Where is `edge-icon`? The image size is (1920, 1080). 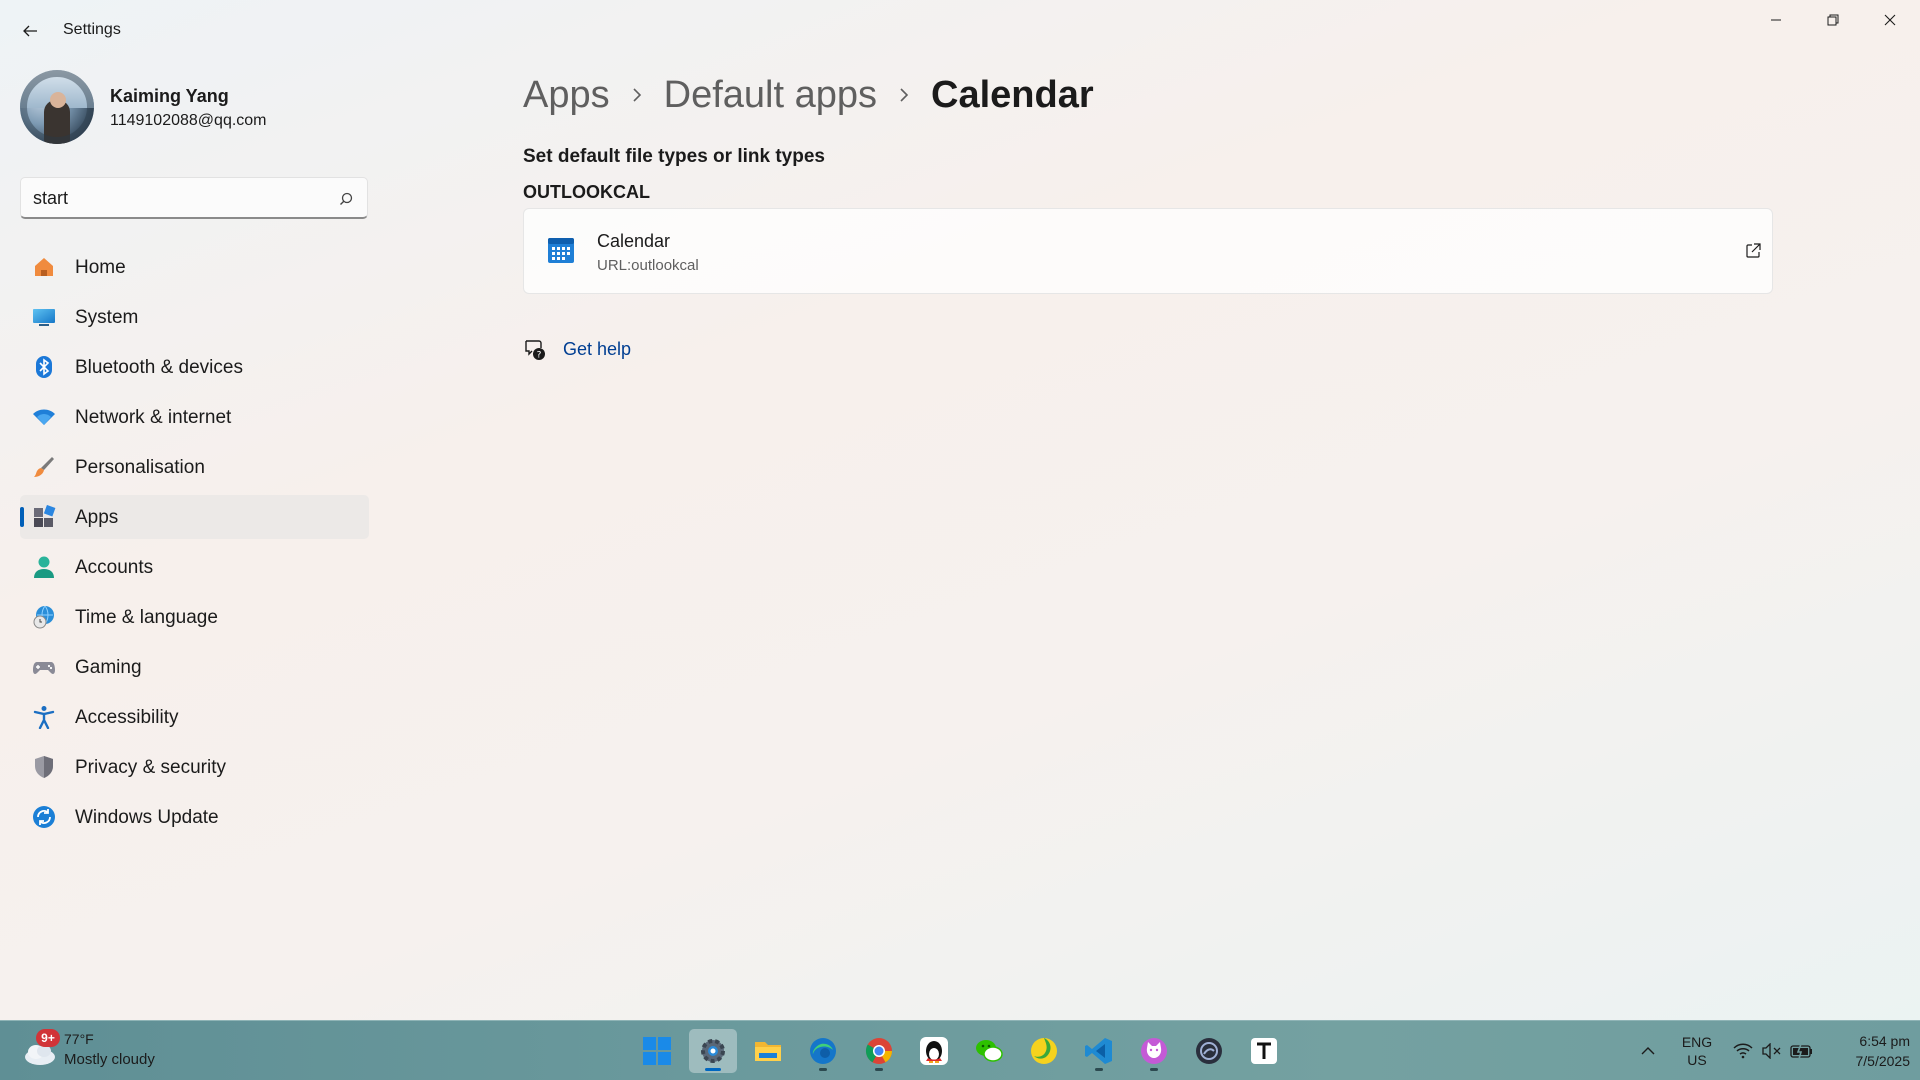 edge-icon is located at coordinates (823, 1051).